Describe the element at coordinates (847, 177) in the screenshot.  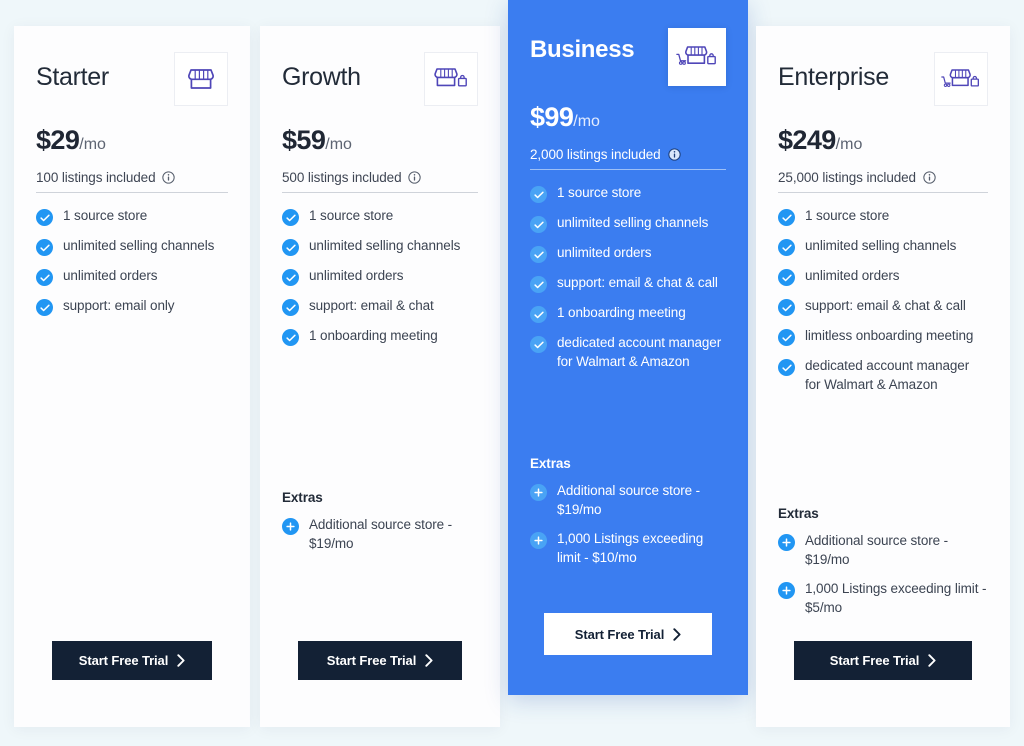
I see `plan-listings-label: 25,000 listings included` at that location.